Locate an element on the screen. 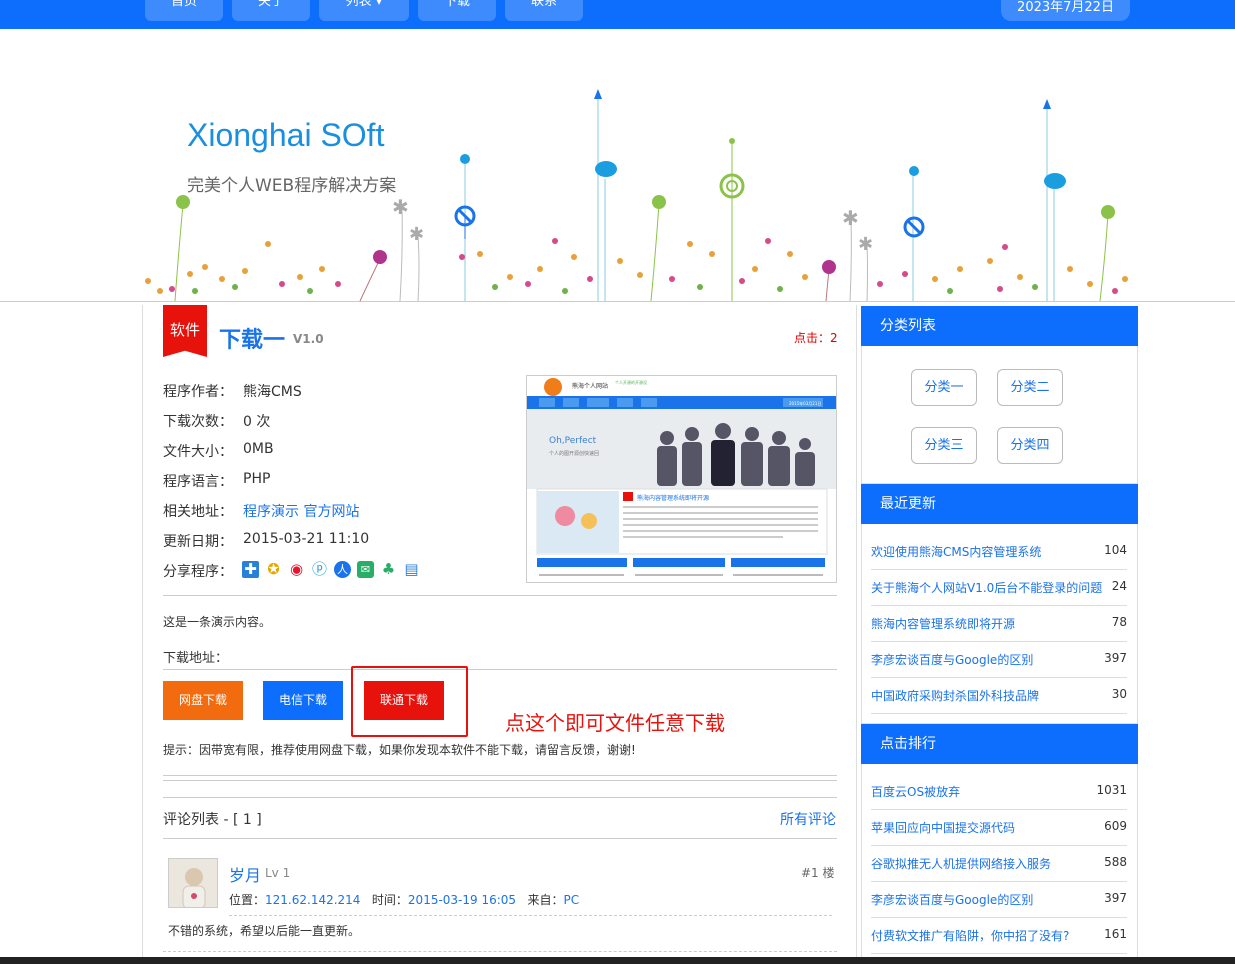 The image size is (1235, 964). list-item-count: 30 is located at coordinates (1119, 694).